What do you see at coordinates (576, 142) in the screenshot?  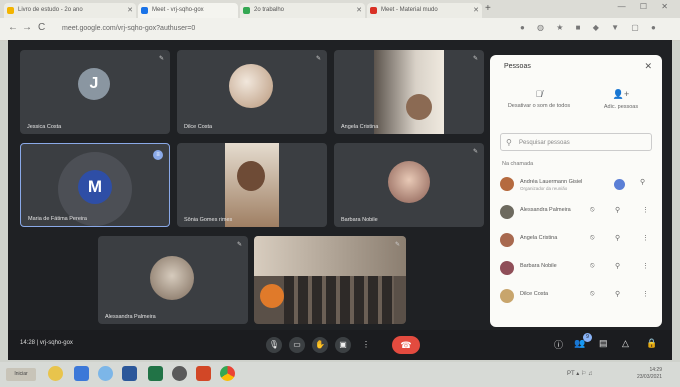 I see `search-people-input: ⚲ Pesquisar pessoas` at bounding box center [576, 142].